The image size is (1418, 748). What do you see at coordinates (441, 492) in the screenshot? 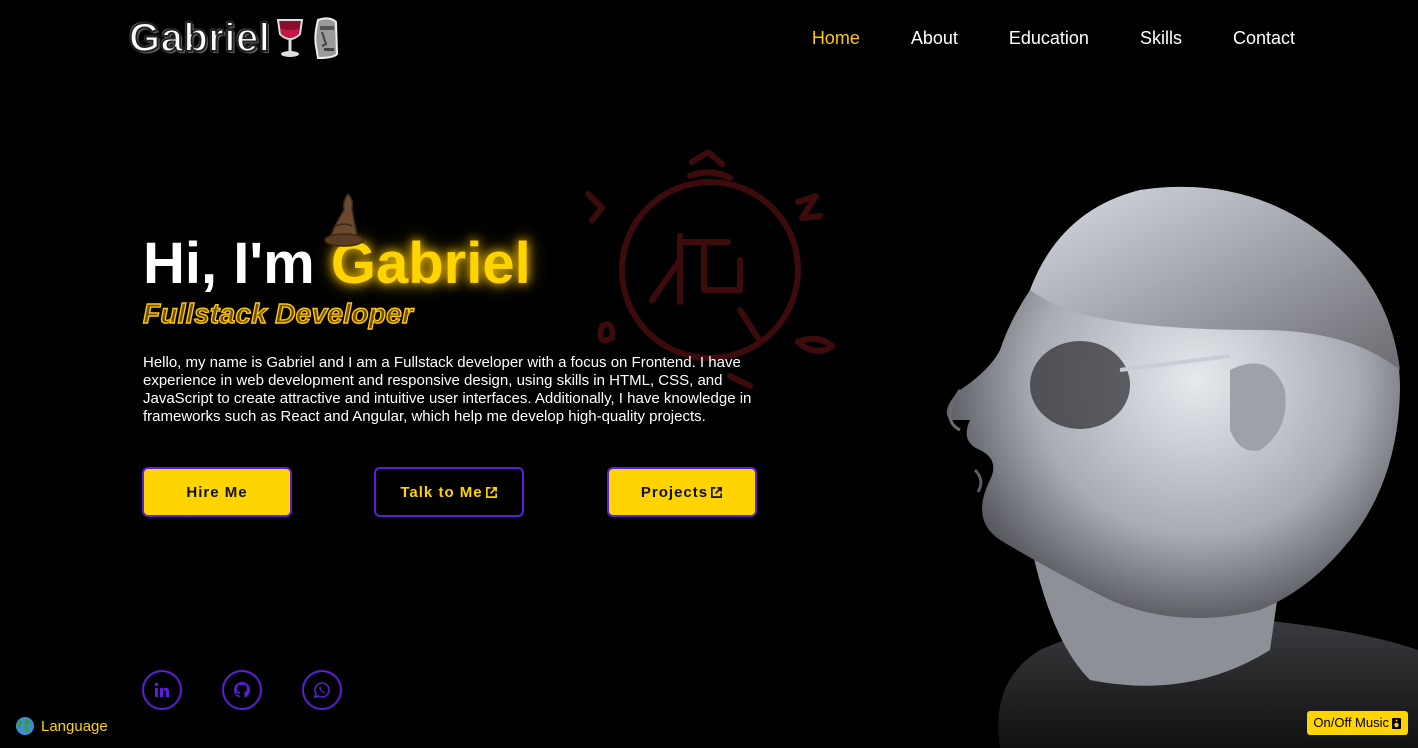
I see `talk-to-me-label: Talk to Me` at bounding box center [441, 492].